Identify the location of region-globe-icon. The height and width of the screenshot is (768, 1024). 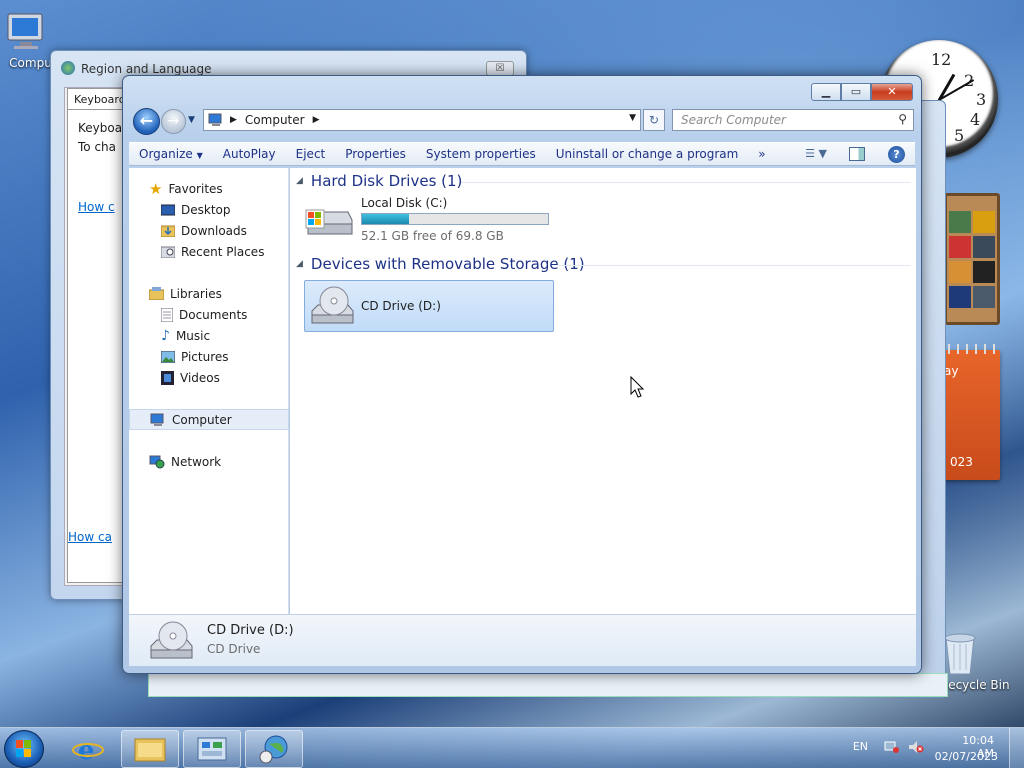
(68, 68).